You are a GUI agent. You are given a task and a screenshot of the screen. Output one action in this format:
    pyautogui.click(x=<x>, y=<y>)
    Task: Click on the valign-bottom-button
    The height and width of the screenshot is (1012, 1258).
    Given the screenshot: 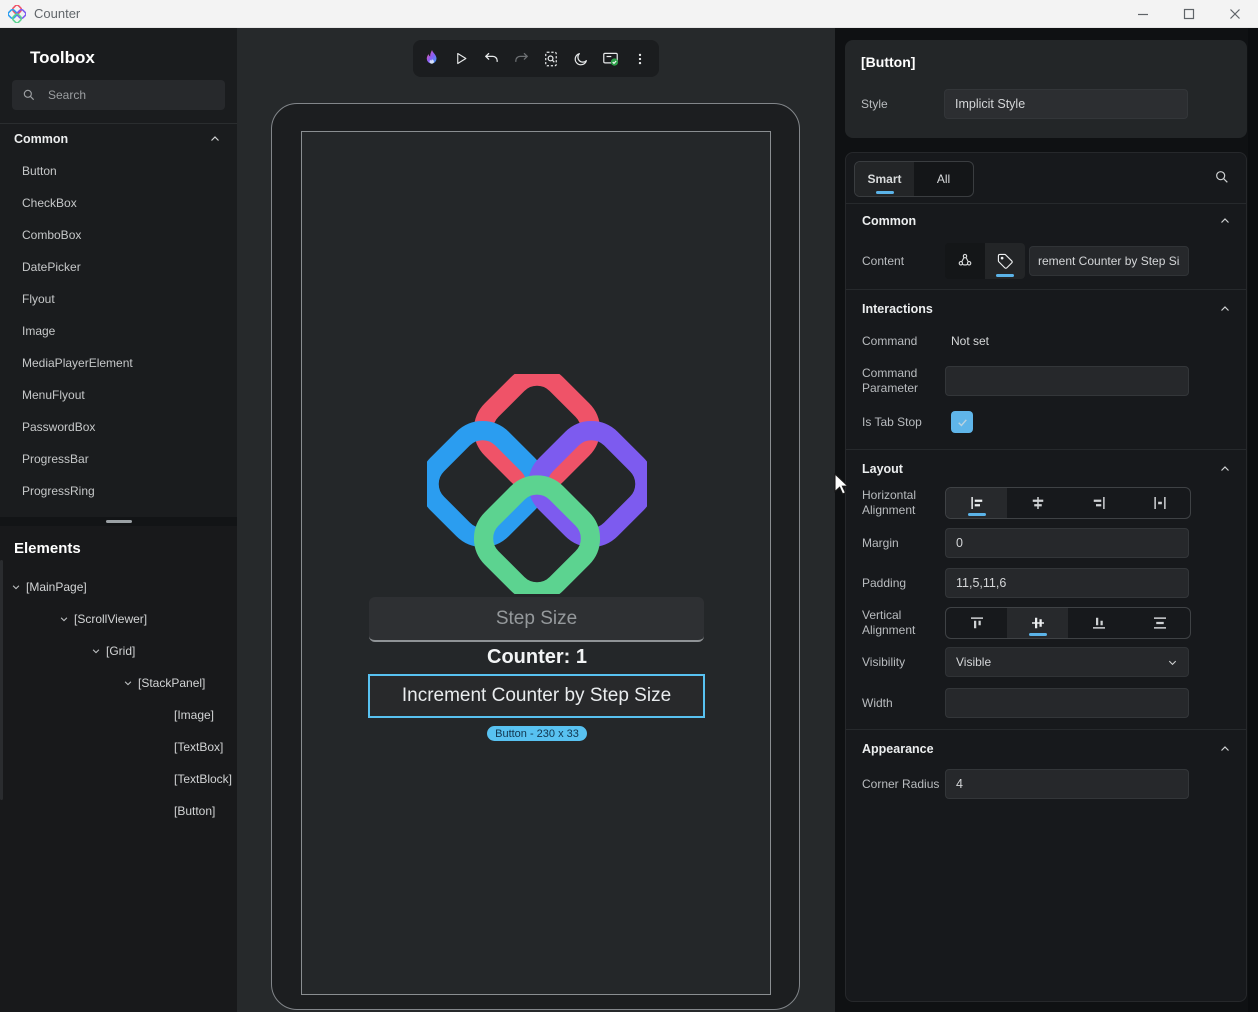 What is the action you would take?
    pyautogui.click(x=1098, y=623)
    